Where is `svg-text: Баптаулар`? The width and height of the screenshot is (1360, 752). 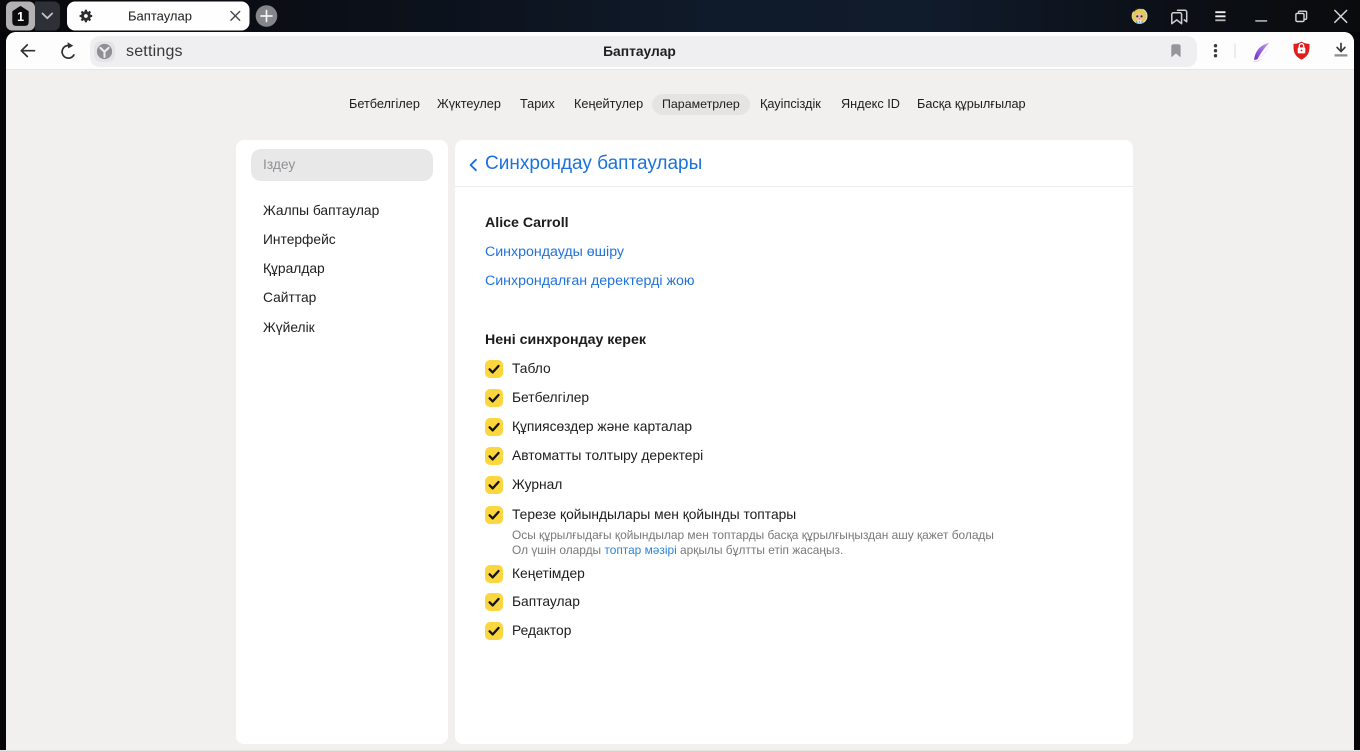
svg-text: Баптаулар is located at coordinates (160, 16).